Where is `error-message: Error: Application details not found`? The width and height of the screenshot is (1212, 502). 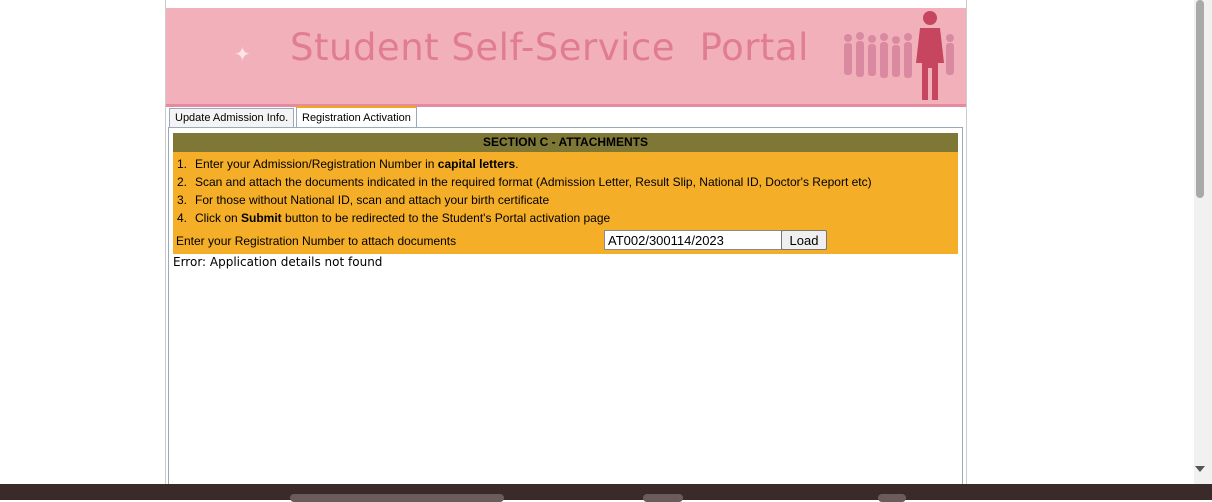
error-message: Error: Application details not found is located at coordinates (278, 262).